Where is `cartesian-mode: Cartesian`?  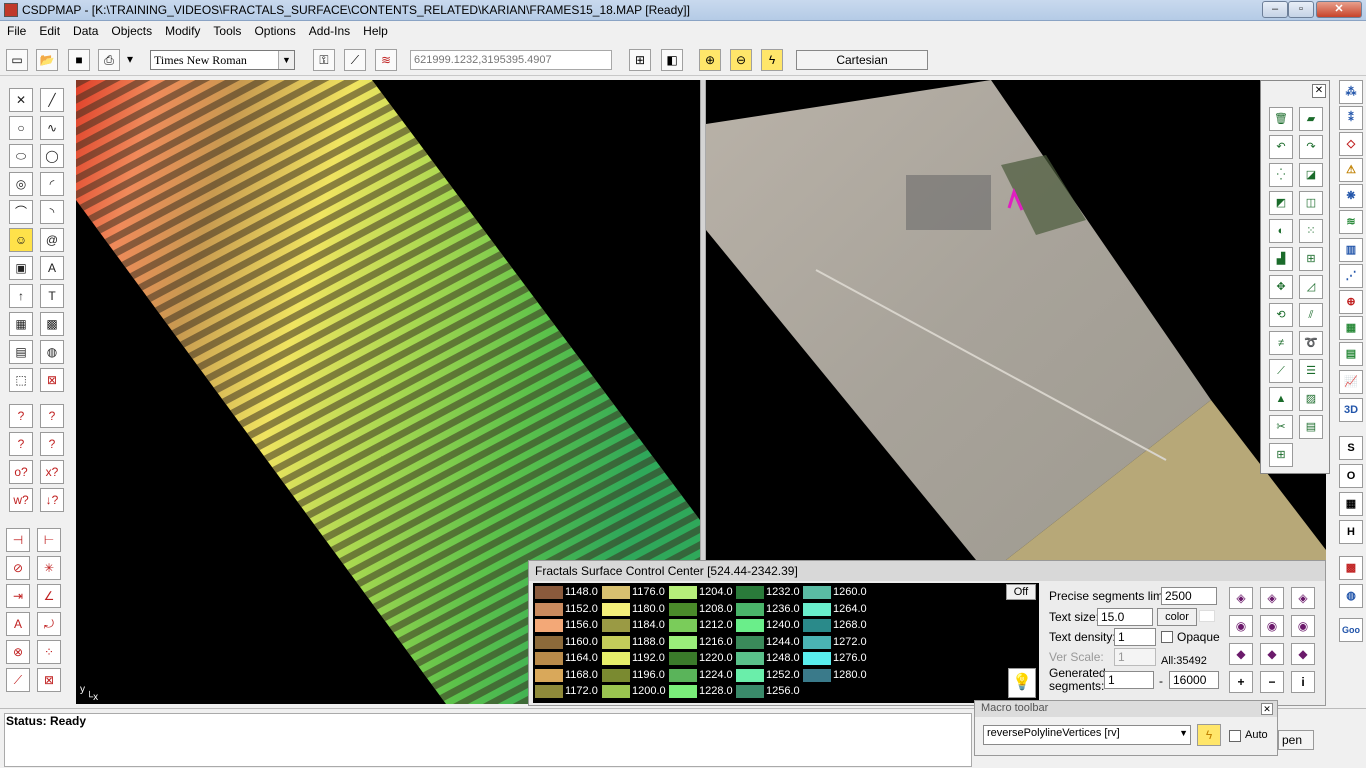 cartesian-mode: Cartesian is located at coordinates (862, 60).